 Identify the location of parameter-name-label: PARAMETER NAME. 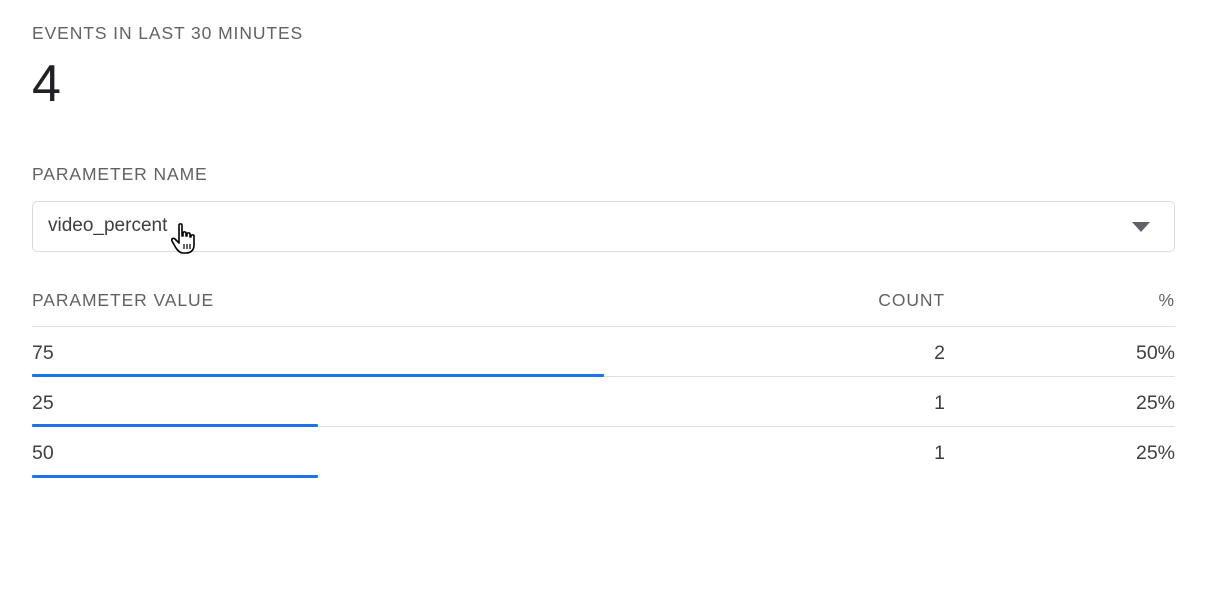
(120, 174).